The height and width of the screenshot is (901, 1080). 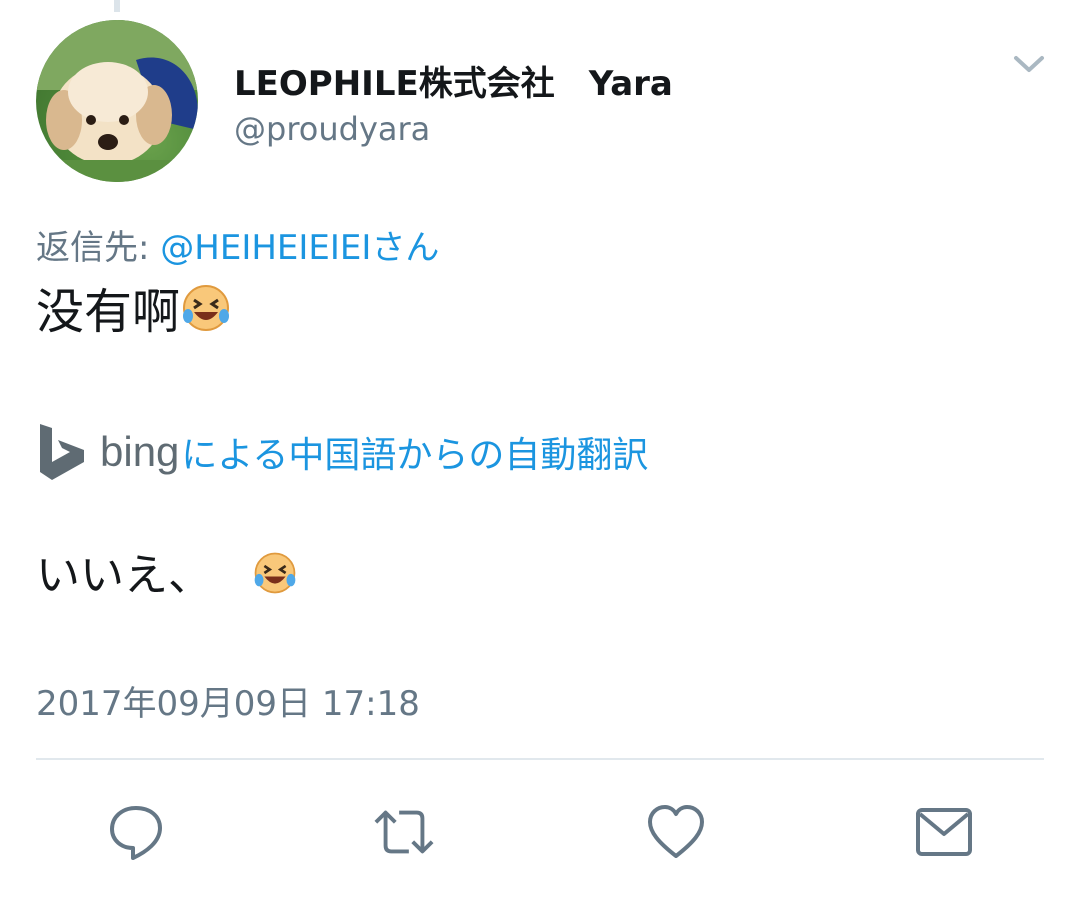 What do you see at coordinates (98, 248) in the screenshot?
I see `reply-to-prefix: 返信先:` at bounding box center [98, 248].